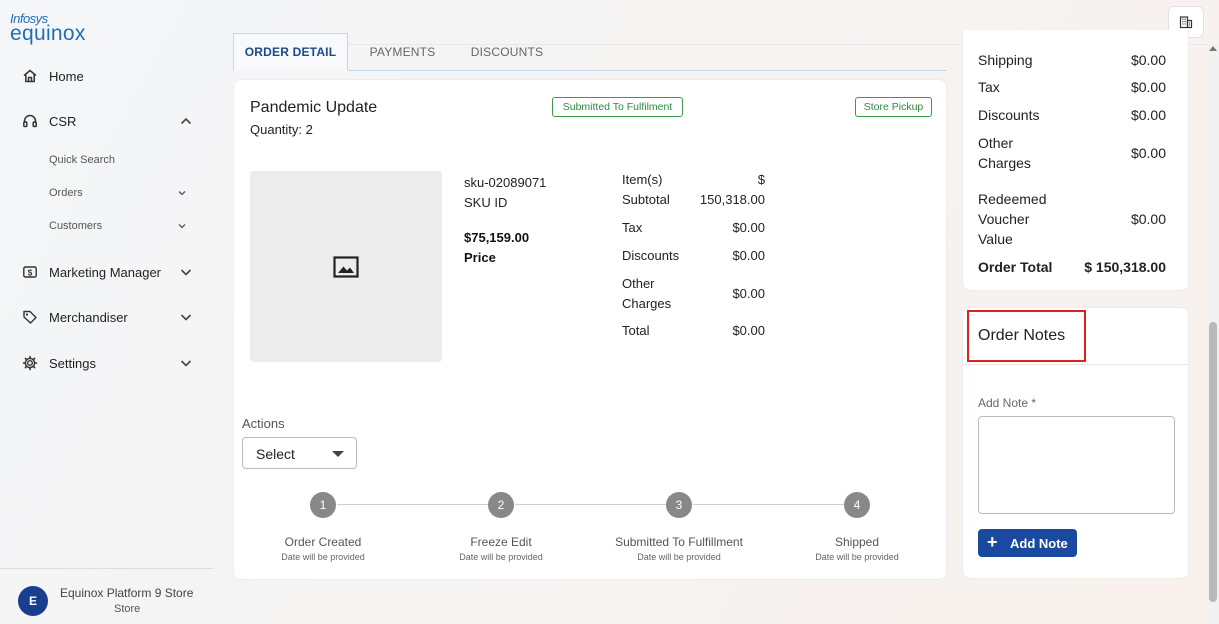  I want to click on order-tabs: ORDER DETAIL PAYMENTS DISCOUNTS, so click(590, 52).